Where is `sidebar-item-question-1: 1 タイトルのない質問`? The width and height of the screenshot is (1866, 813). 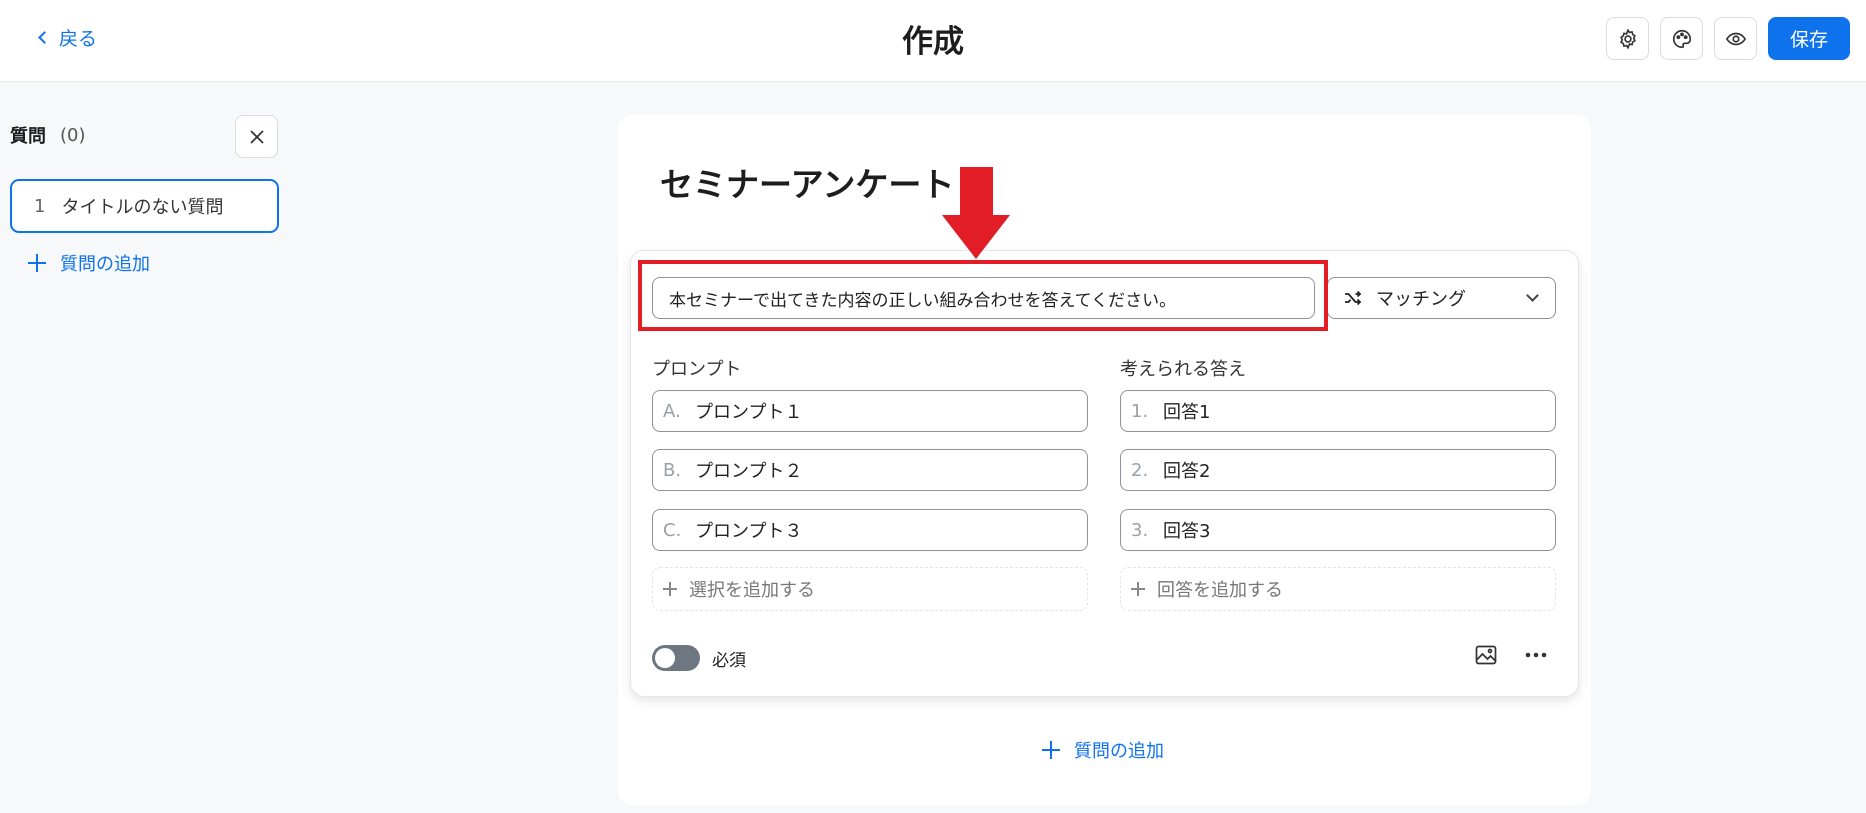
sidebar-item-question-1: 1 タイトルのない質問 is located at coordinates (144, 206).